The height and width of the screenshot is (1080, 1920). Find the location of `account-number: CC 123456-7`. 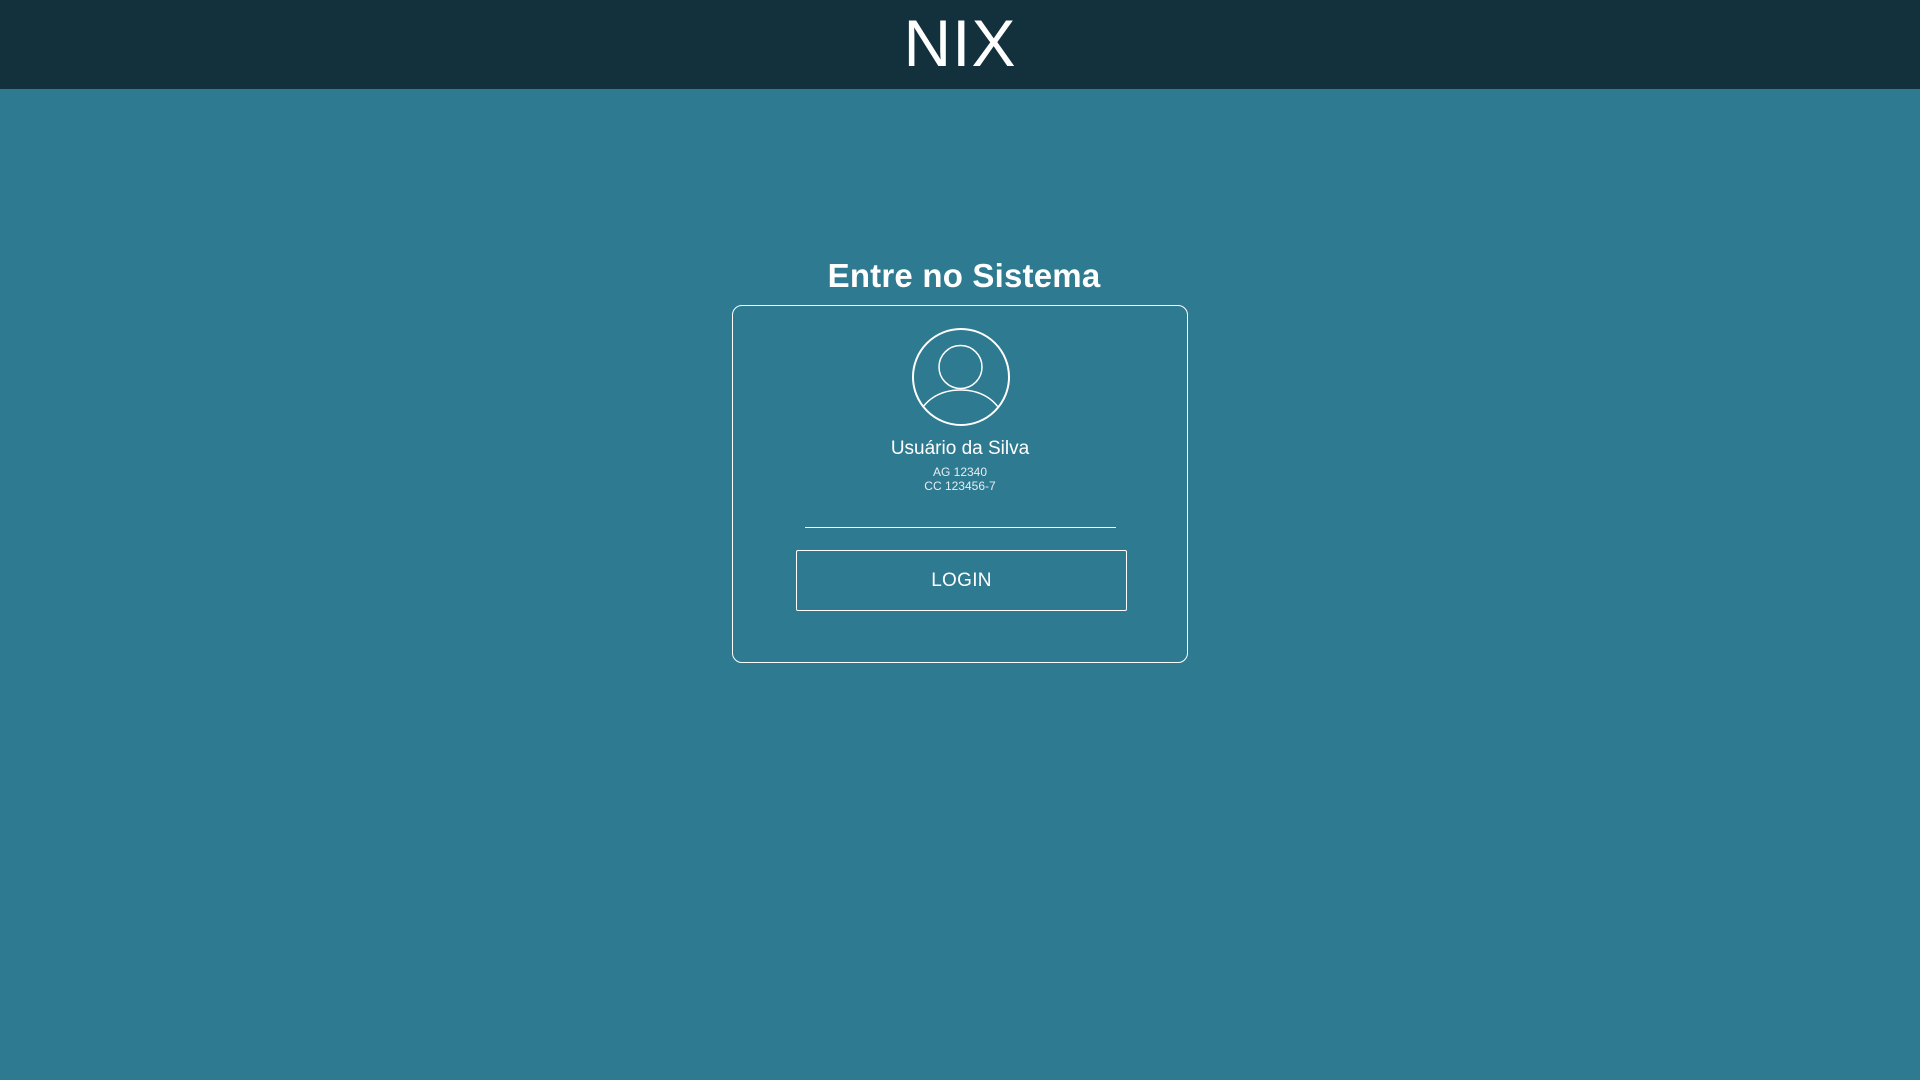

account-number: CC 123456-7 is located at coordinates (960, 486).